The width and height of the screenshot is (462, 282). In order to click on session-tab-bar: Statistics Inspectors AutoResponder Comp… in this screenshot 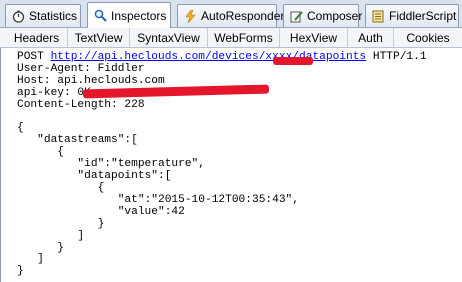, I will do `click(231, 14)`.